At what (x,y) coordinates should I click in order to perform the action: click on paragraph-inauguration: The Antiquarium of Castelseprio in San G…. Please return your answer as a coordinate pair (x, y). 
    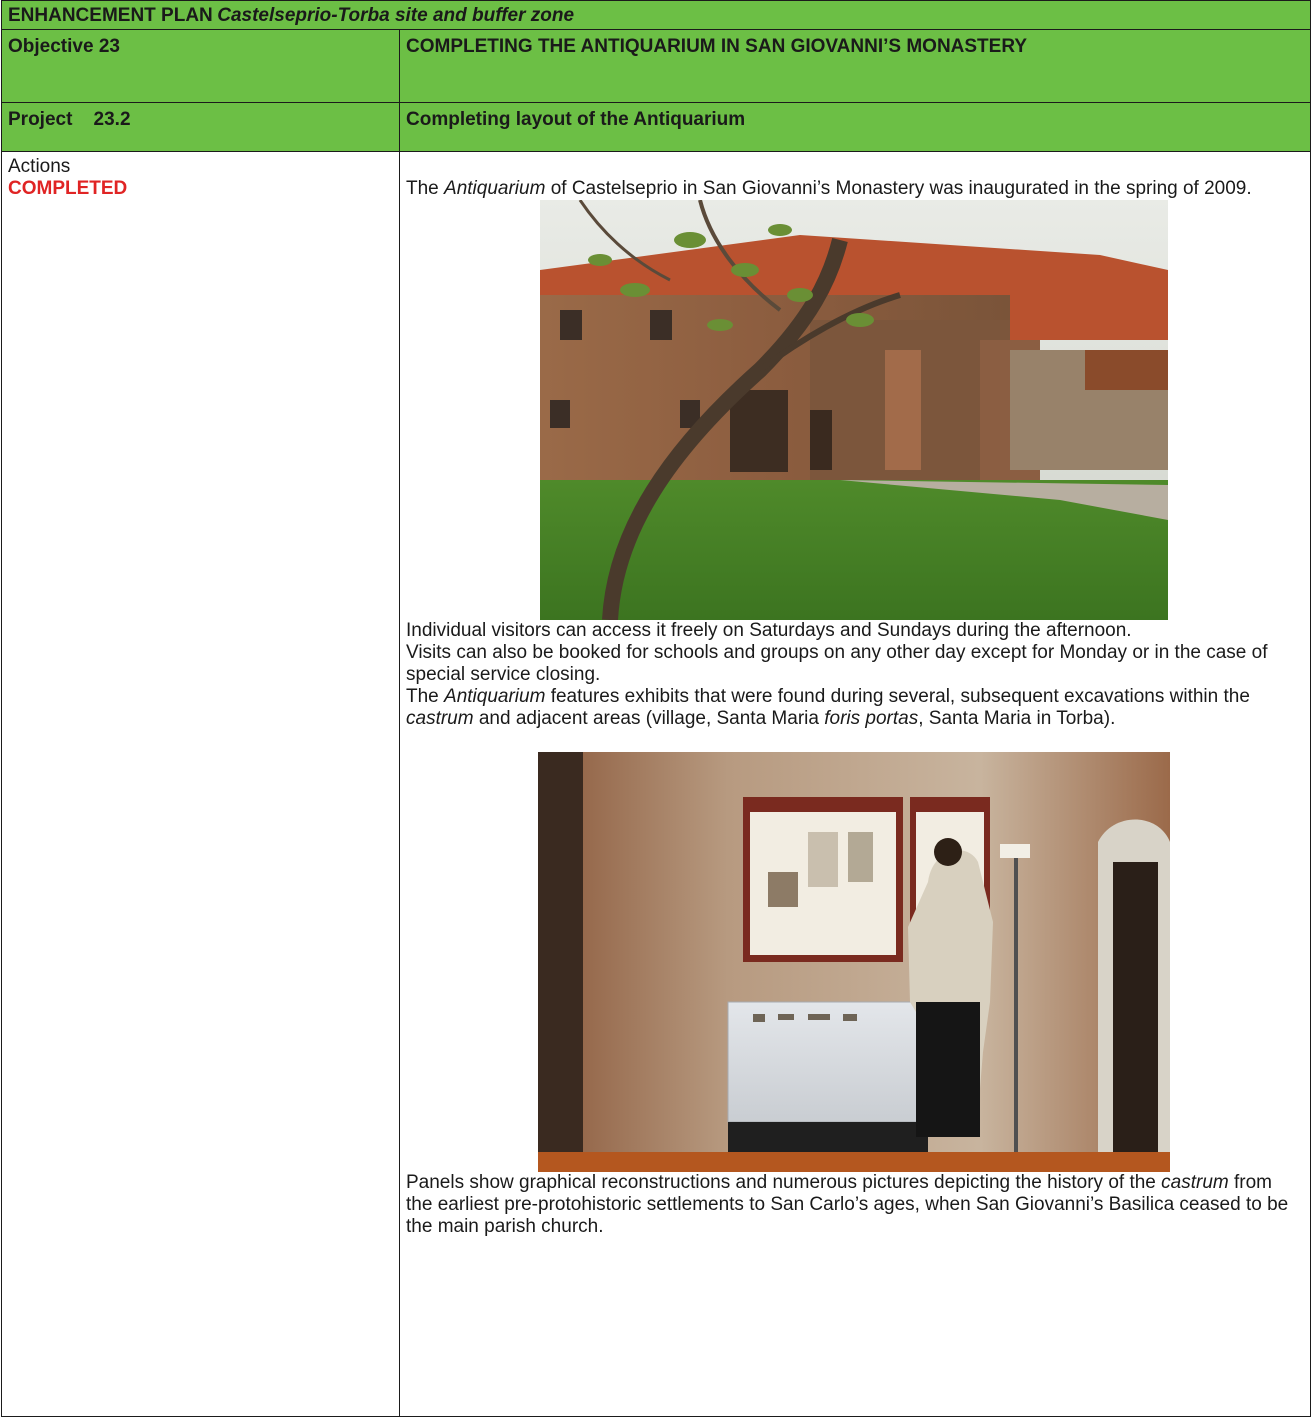
    Looking at the image, I should click on (829, 188).